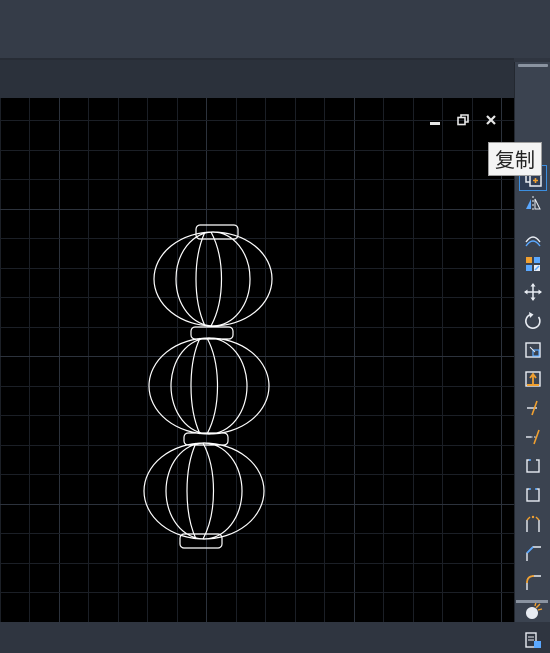 The width and height of the screenshot is (550, 653). I want to click on close-icon, so click(491, 120).